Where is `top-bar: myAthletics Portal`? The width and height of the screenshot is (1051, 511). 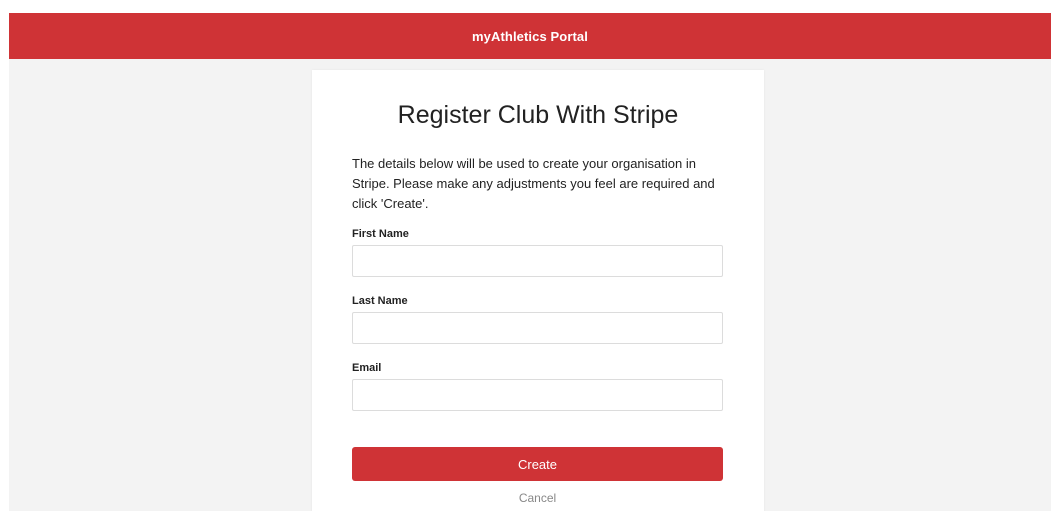 top-bar: myAthletics Portal is located at coordinates (530, 36).